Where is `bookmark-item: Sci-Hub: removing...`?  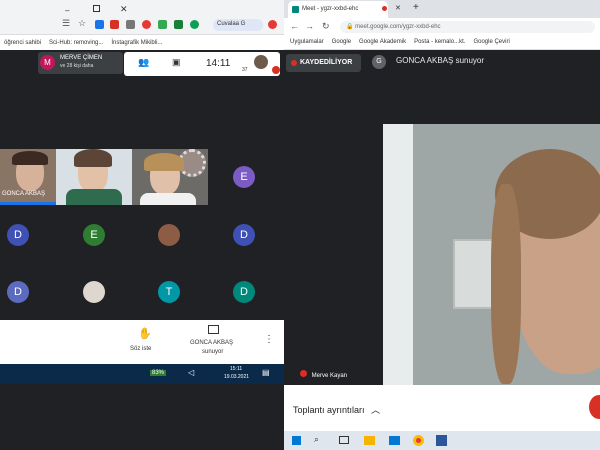 bookmark-item: Sci-Hub: removing... is located at coordinates (76, 43).